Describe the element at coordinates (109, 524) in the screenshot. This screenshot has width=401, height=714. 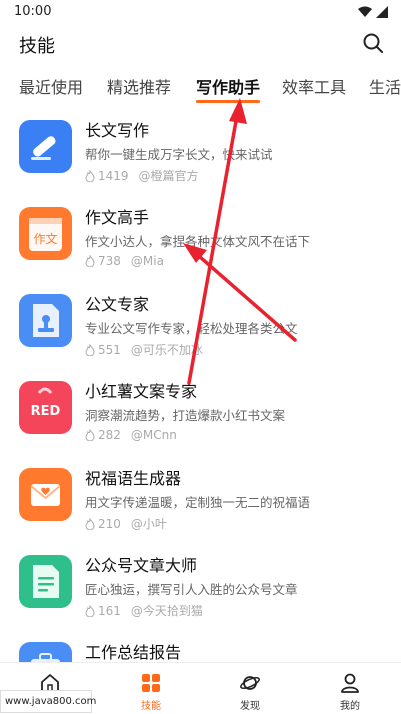
I see `use-count: 210` at that location.